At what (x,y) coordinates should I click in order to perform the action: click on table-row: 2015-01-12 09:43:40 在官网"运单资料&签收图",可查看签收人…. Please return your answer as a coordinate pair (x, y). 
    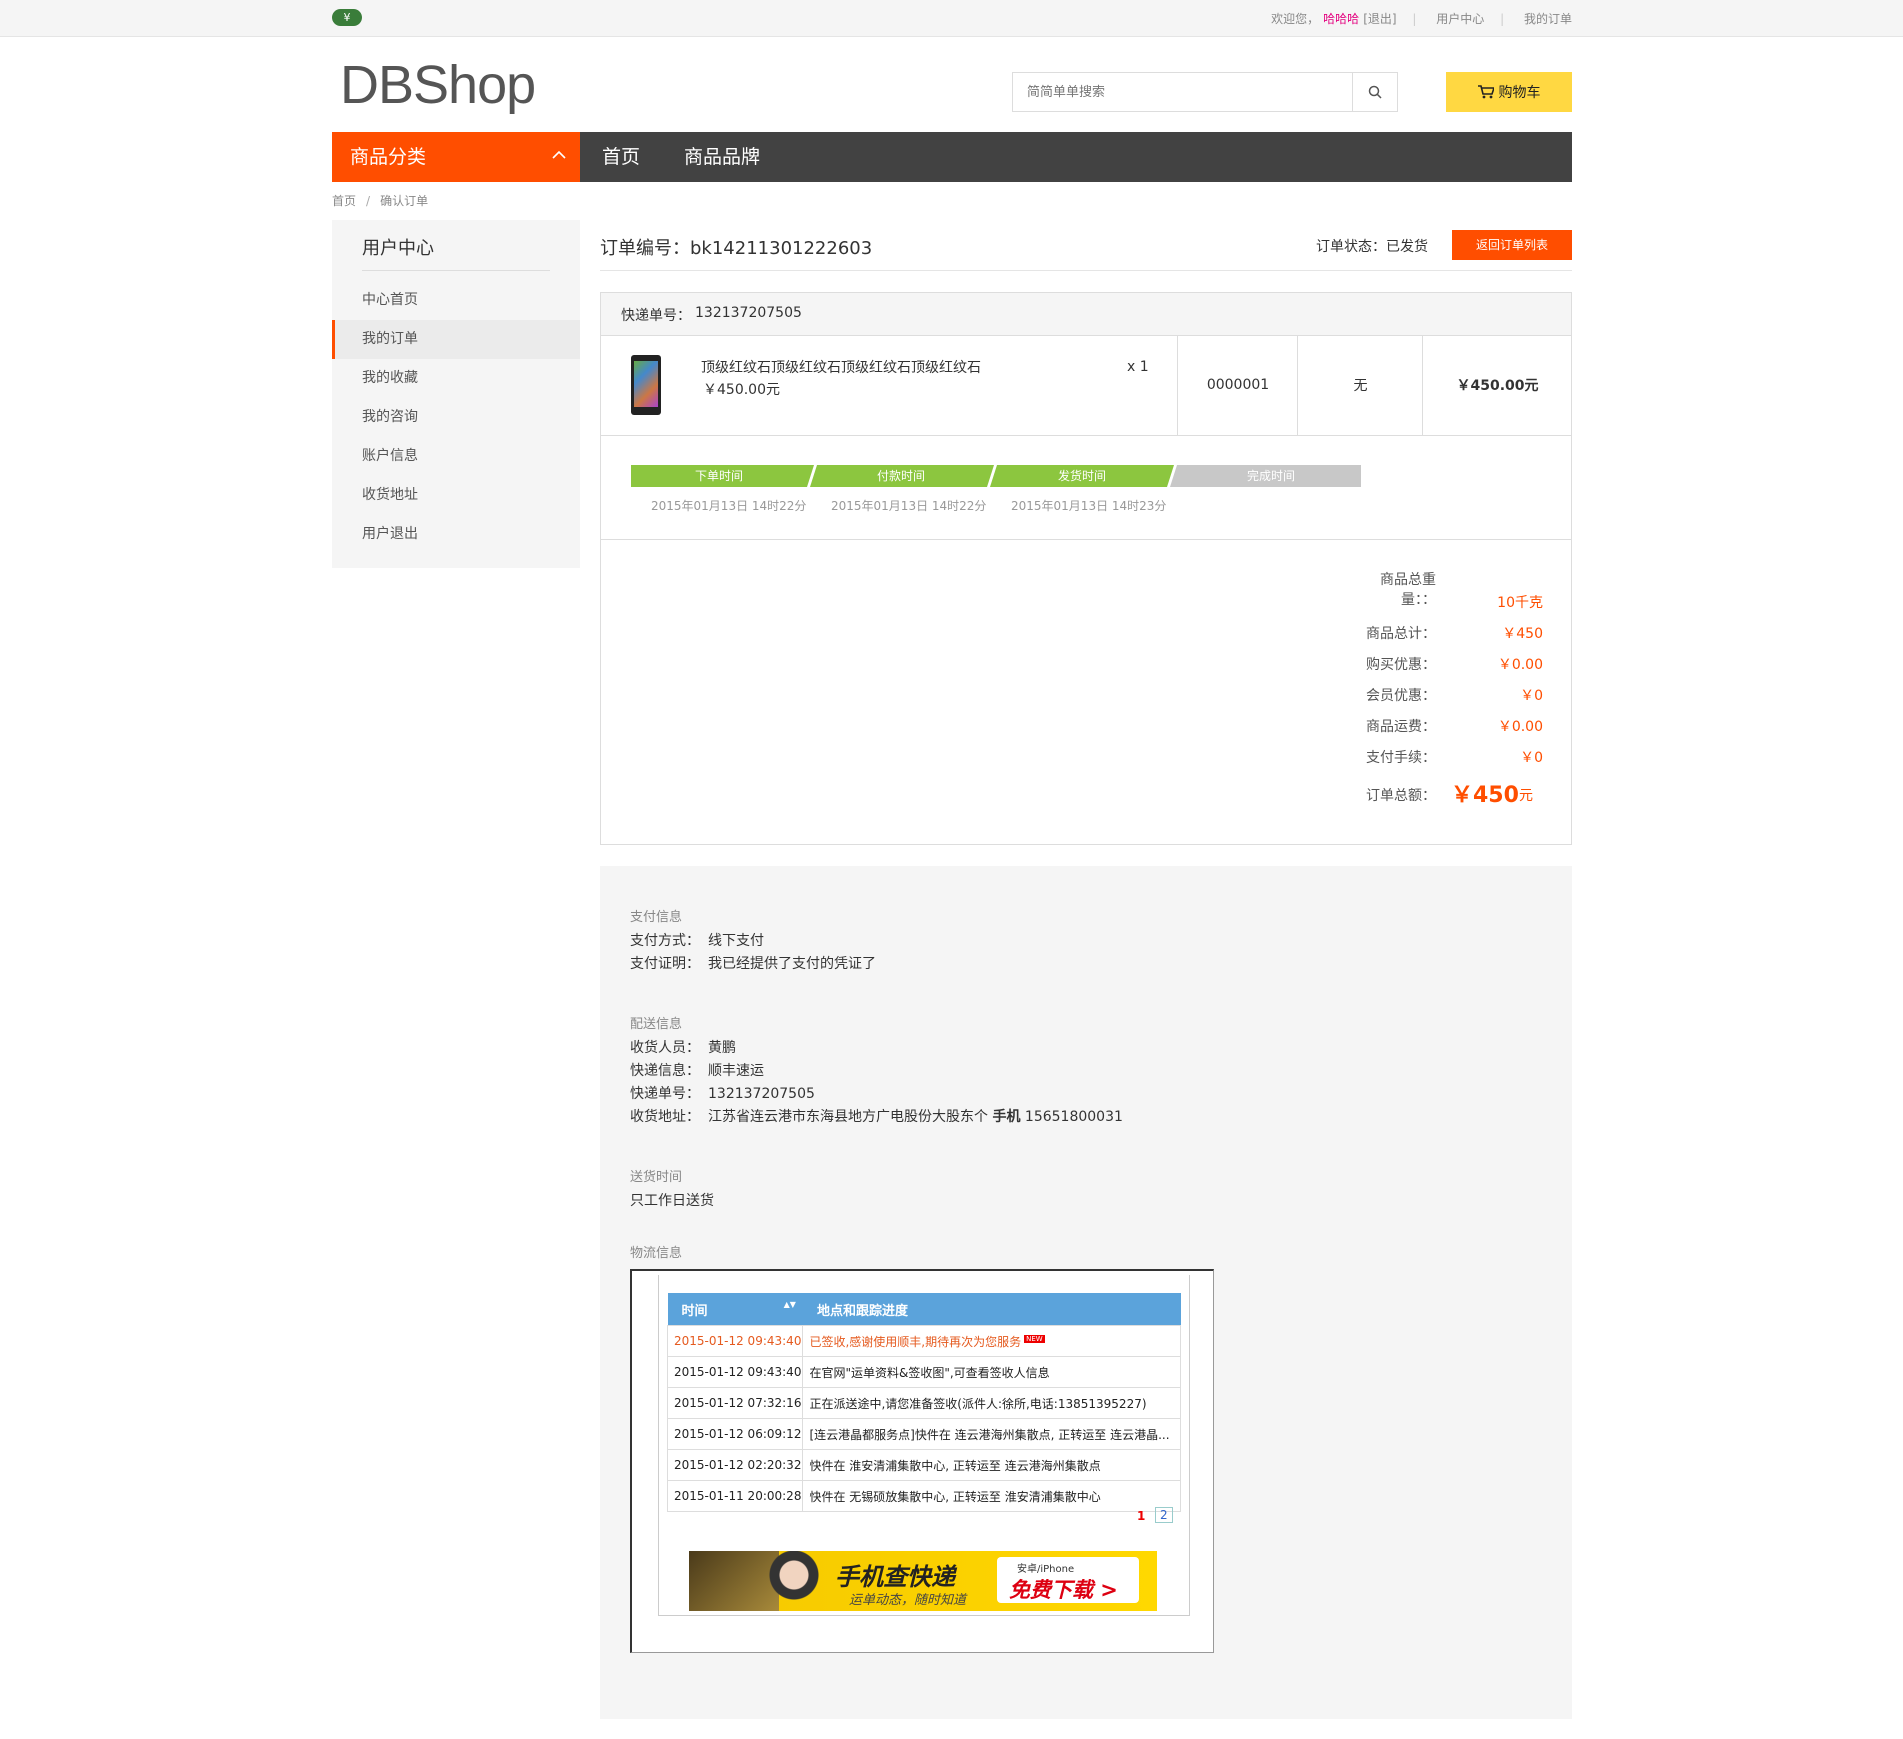
    Looking at the image, I should click on (923, 1372).